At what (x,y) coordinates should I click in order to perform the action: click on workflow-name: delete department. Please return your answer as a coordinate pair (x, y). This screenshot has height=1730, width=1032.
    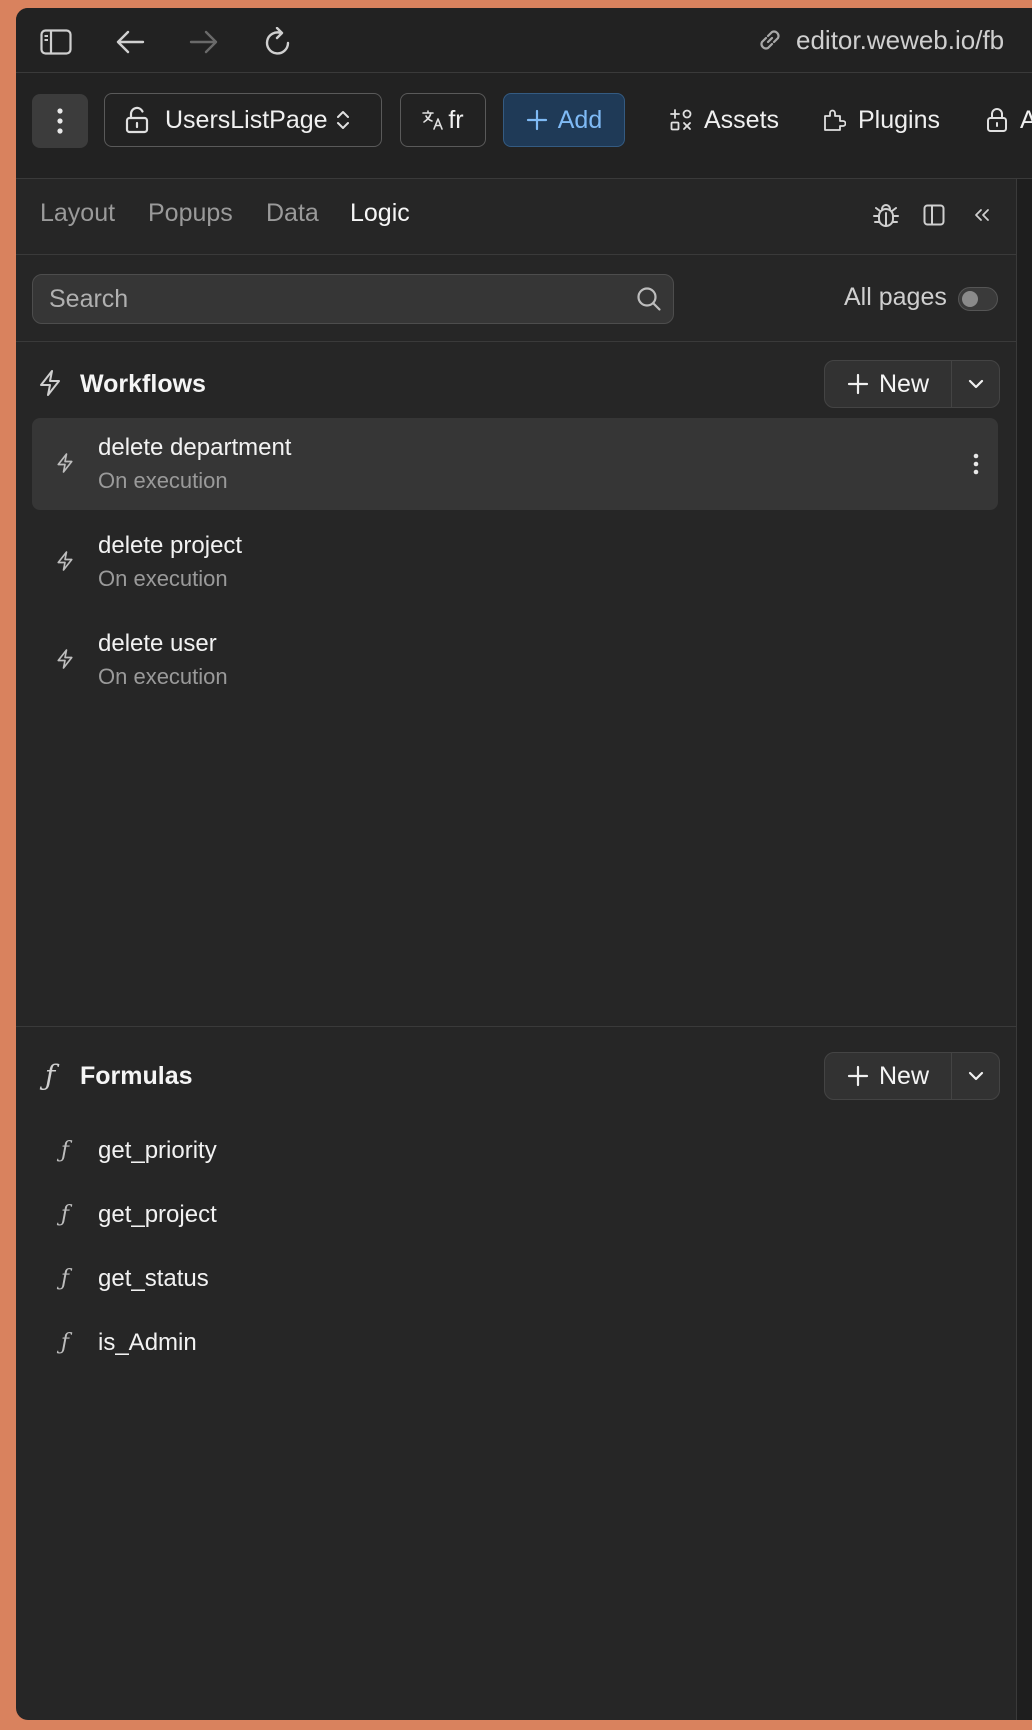
    Looking at the image, I should click on (195, 447).